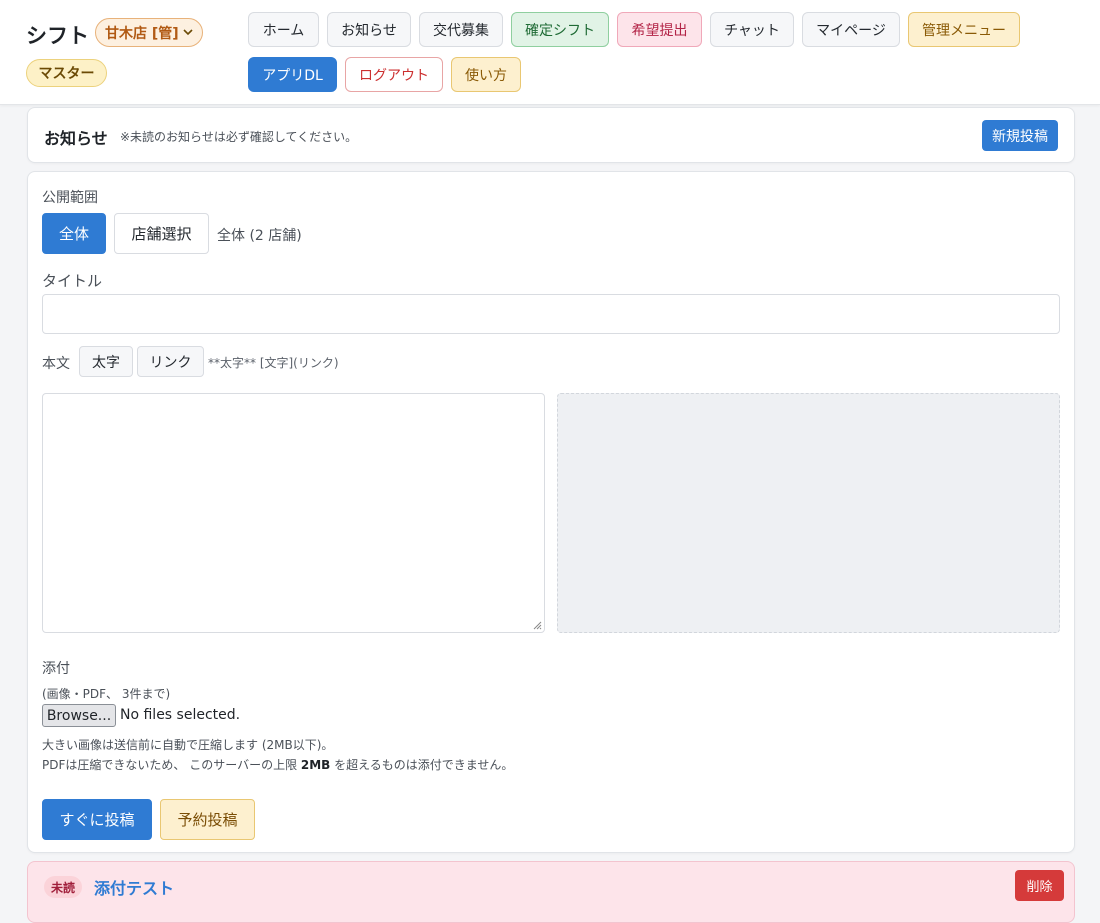 The image size is (1100, 923). Describe the element at coordinates (851, 29) in the screenshot. I see `nav-mypage-button: マイページ` at that location.